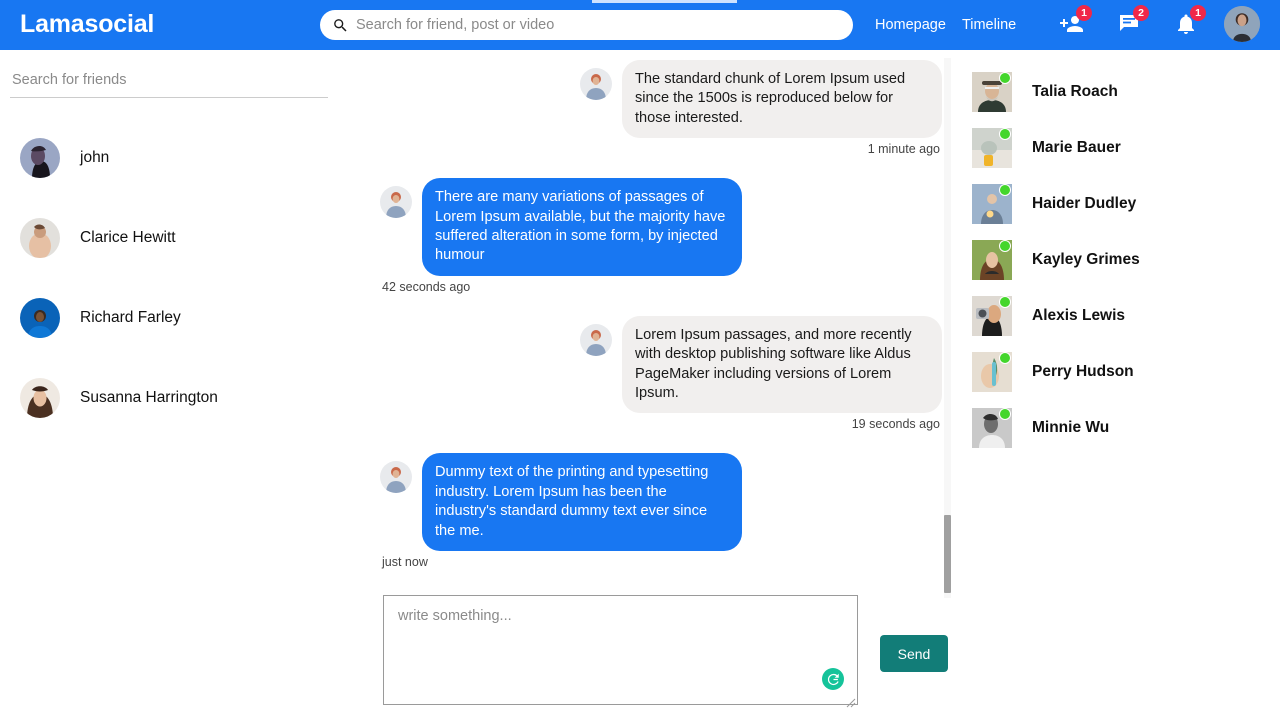  What do you see at coordinates (947, 554) in the screenshot?
I see `chat-scrollbar-thumb` at bounding box center [947, 554].